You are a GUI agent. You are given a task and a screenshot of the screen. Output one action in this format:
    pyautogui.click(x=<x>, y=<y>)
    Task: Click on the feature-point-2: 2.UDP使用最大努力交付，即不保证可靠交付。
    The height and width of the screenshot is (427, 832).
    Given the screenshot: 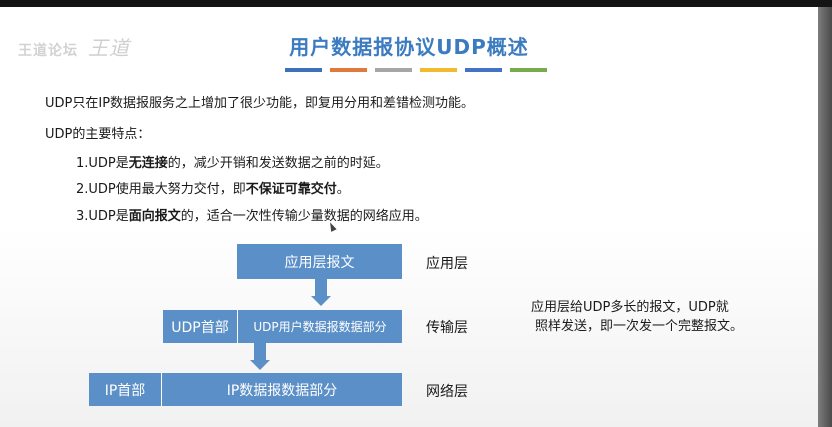 What is the action you would take?
    pyautogui.click(x=213, y=187)
    